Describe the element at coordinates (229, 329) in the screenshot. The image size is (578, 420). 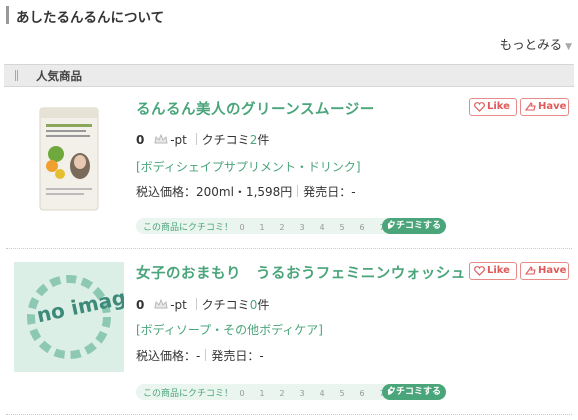
I see `category-link: [ボディソープ・その他ボディケア]` at that location.